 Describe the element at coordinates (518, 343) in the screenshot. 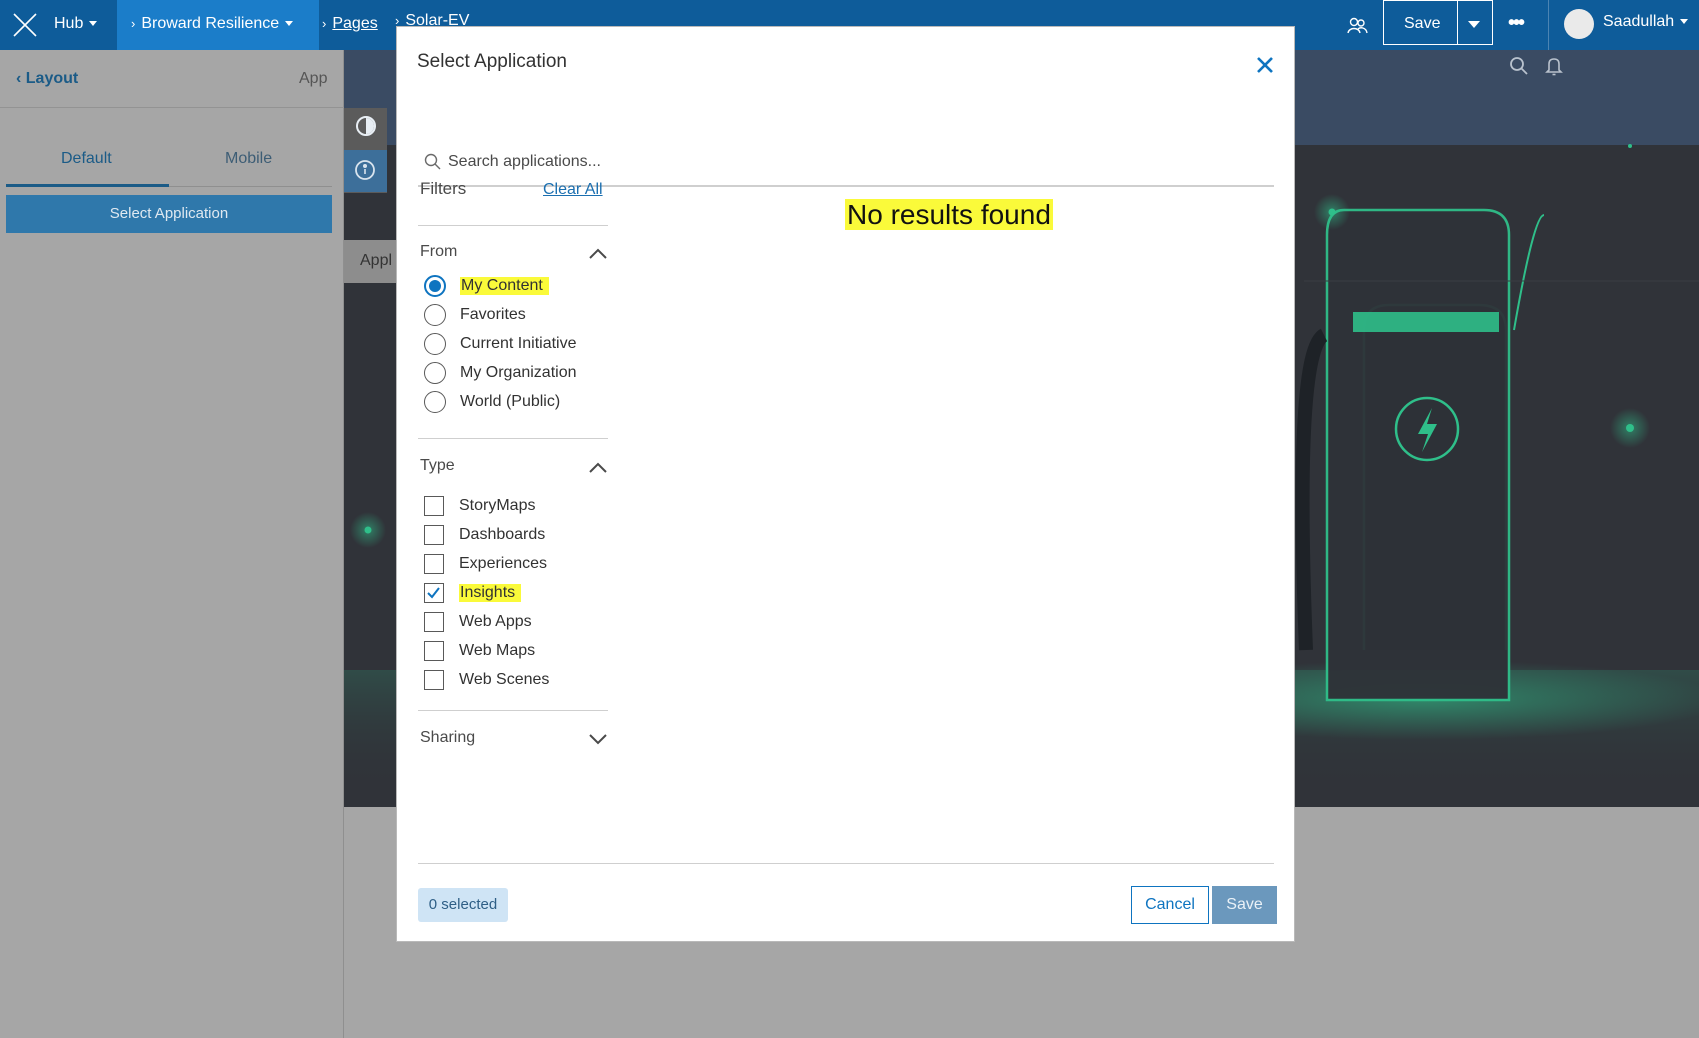

I see `option-label: Current Initiative` at that location.